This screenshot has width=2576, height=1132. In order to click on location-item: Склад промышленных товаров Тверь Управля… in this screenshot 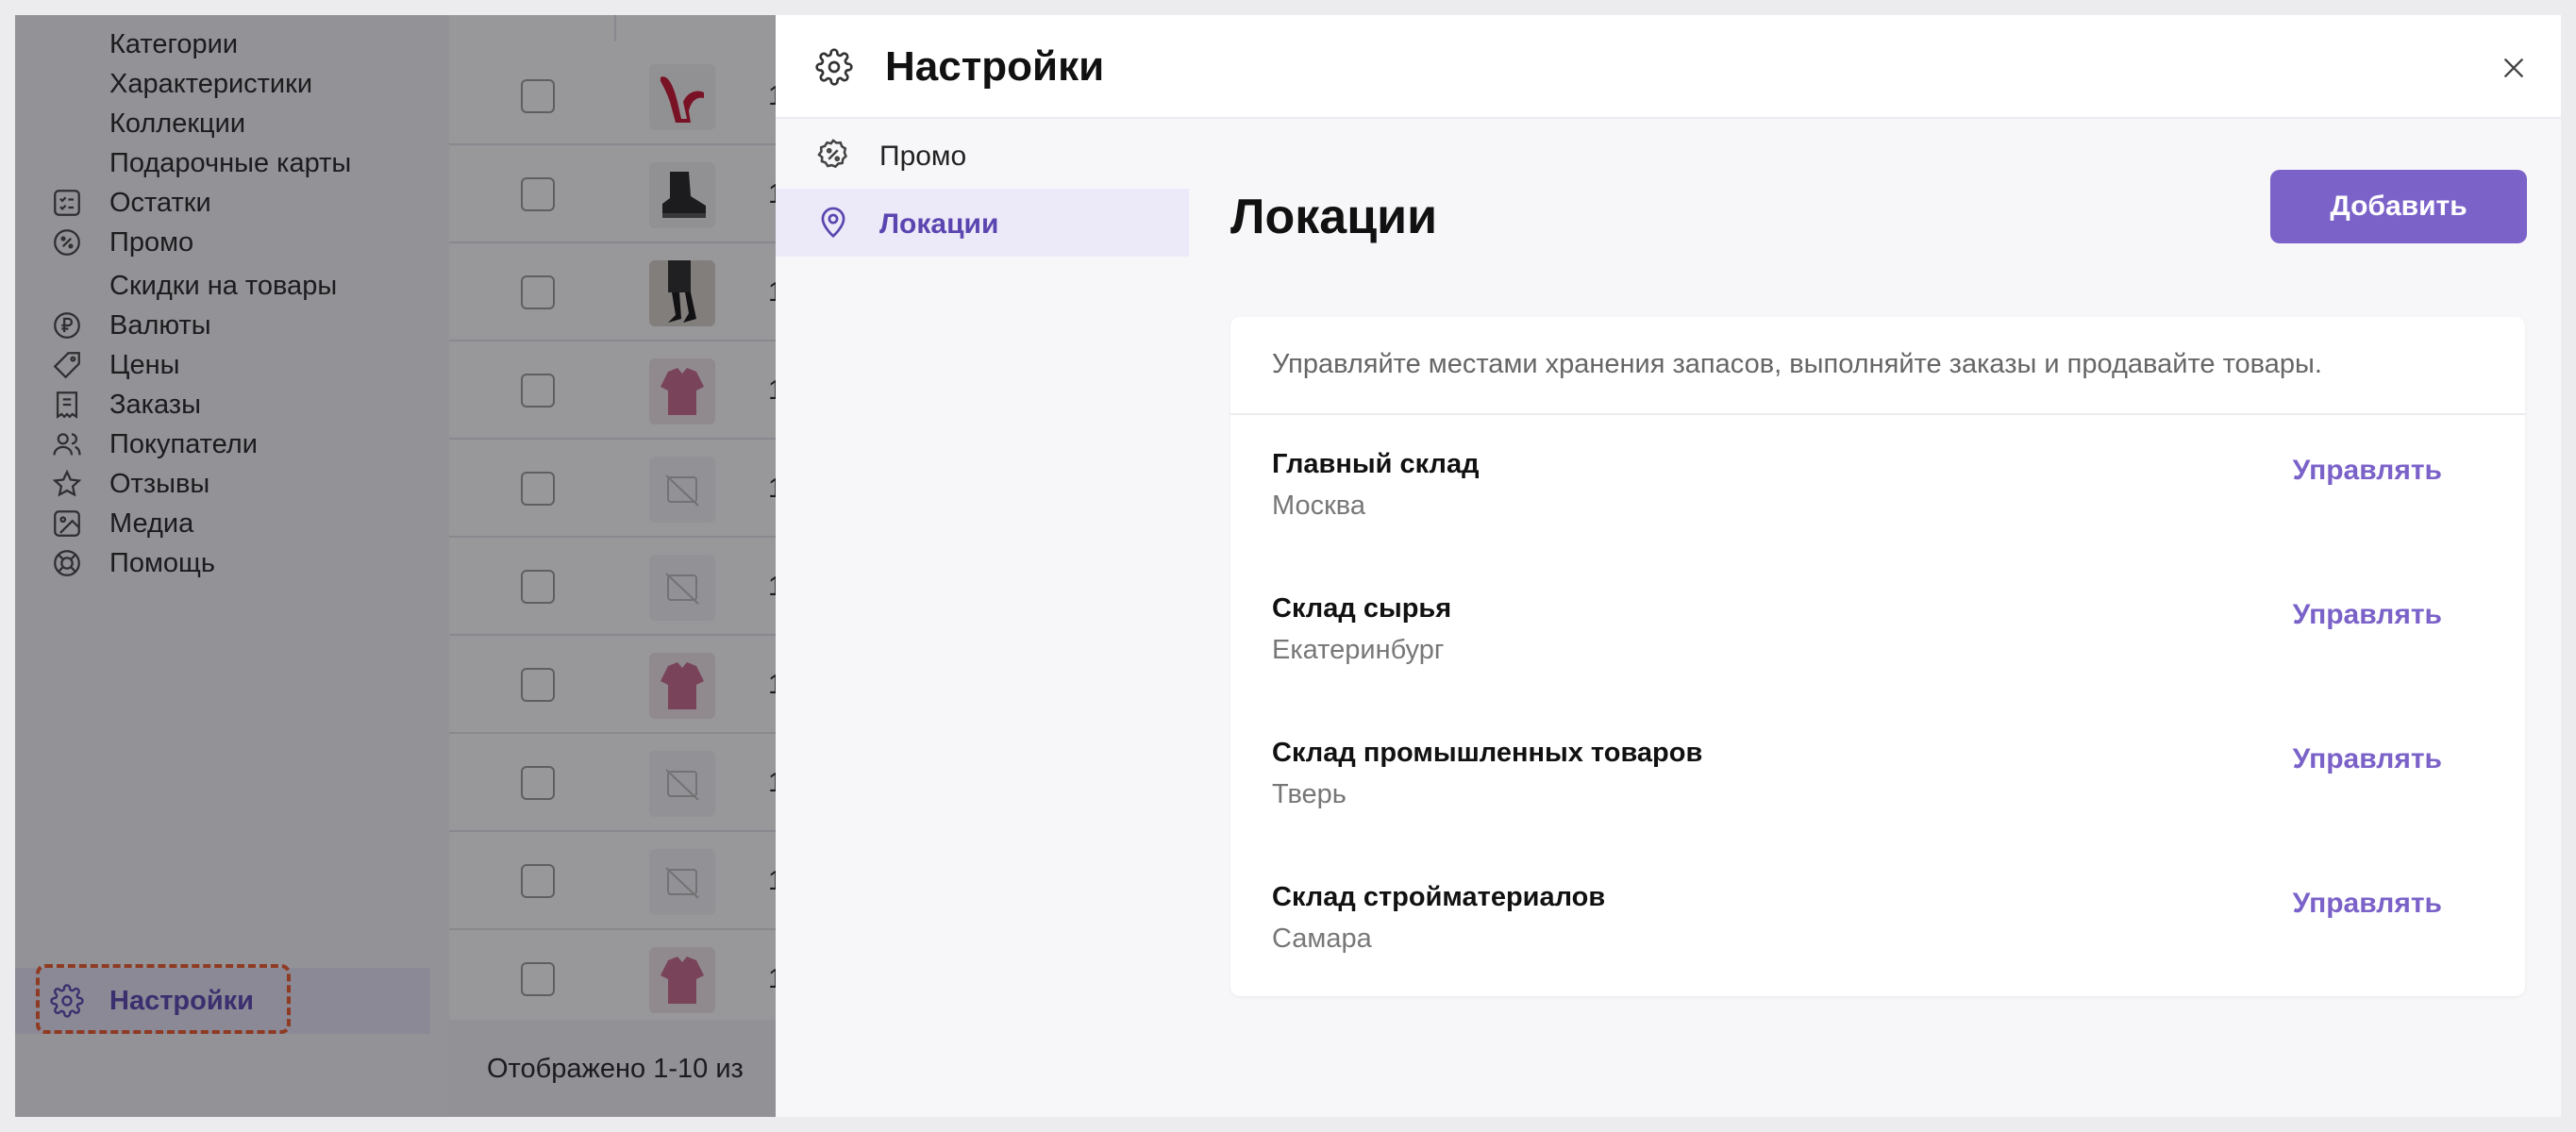, I will do `click(1877, 809)`.